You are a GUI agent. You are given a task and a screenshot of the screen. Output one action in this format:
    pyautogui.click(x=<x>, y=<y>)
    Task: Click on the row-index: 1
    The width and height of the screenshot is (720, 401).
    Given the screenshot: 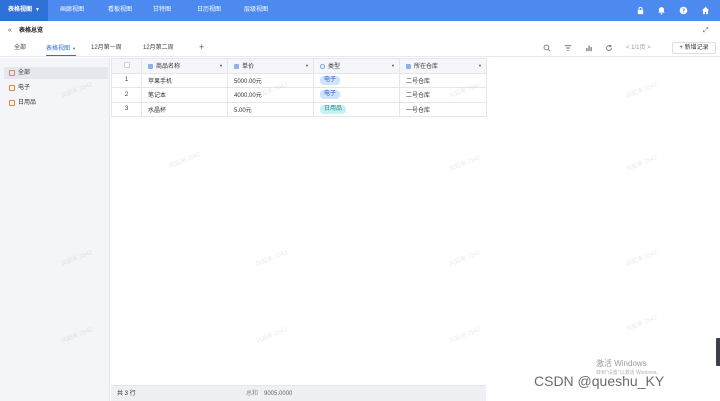 What is the action you would take?
    pyautogui.click(x=126, y=80)
    